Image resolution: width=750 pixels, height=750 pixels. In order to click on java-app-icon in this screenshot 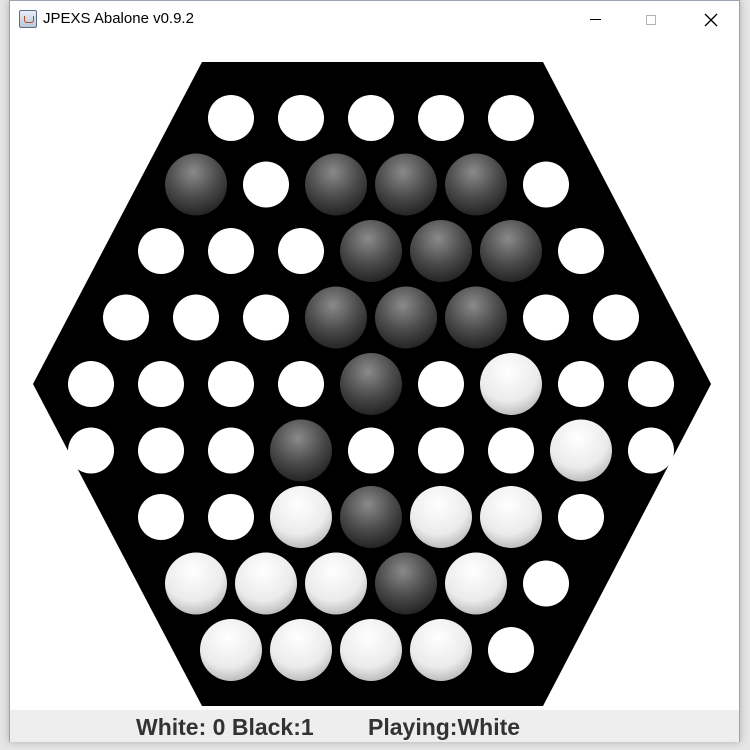, I will do `click(28, 19)`.